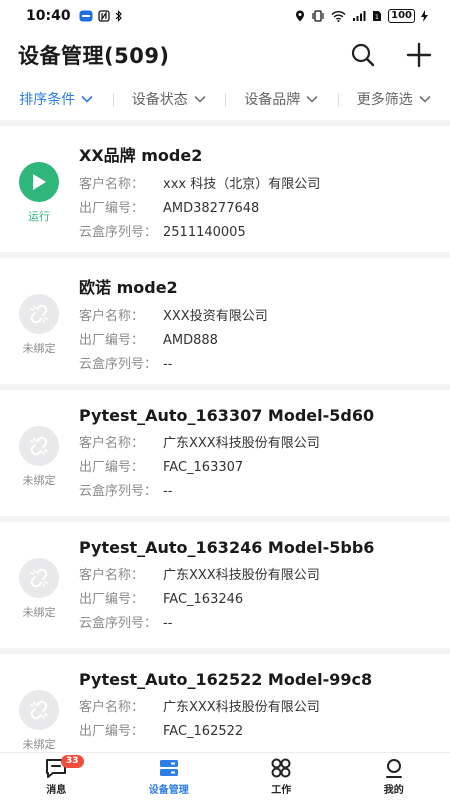 This screenshot has width=450, height=800. Describe the element at coordinates (281, 768) in the screenshot. I see `work-grid-icon` at that location.